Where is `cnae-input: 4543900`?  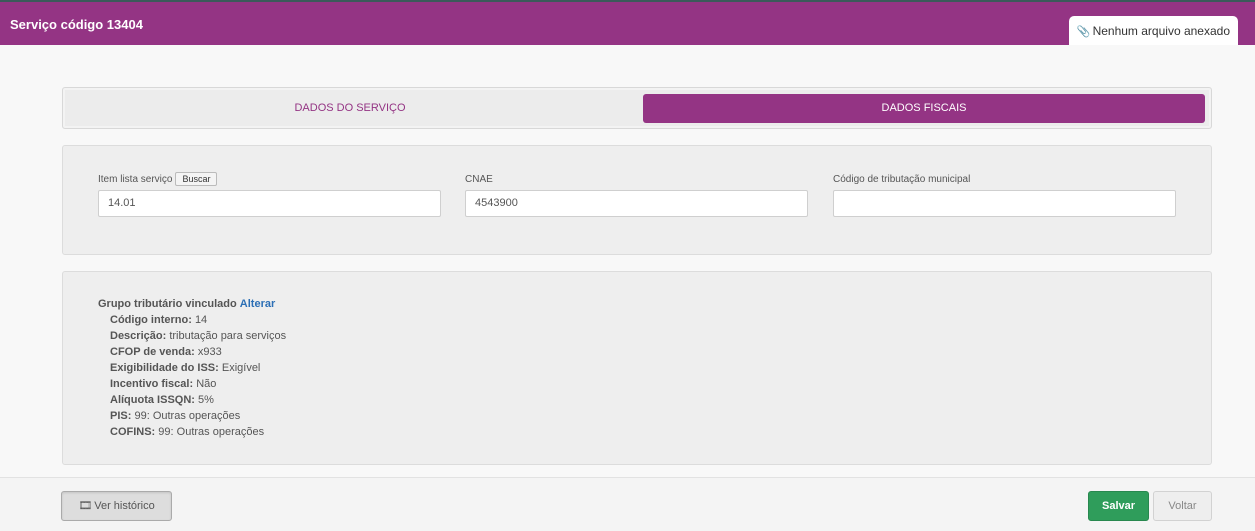 cnae-input: 4543900 is located at coordinates (636, 203).